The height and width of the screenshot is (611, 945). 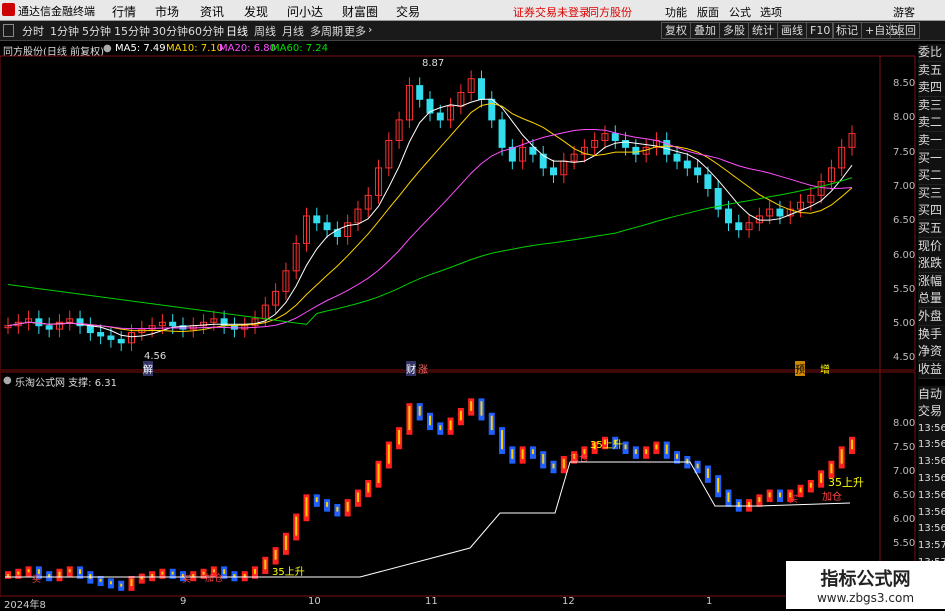 I want to click on event-tag-zhang: 涨, so click(x=423, y=368).